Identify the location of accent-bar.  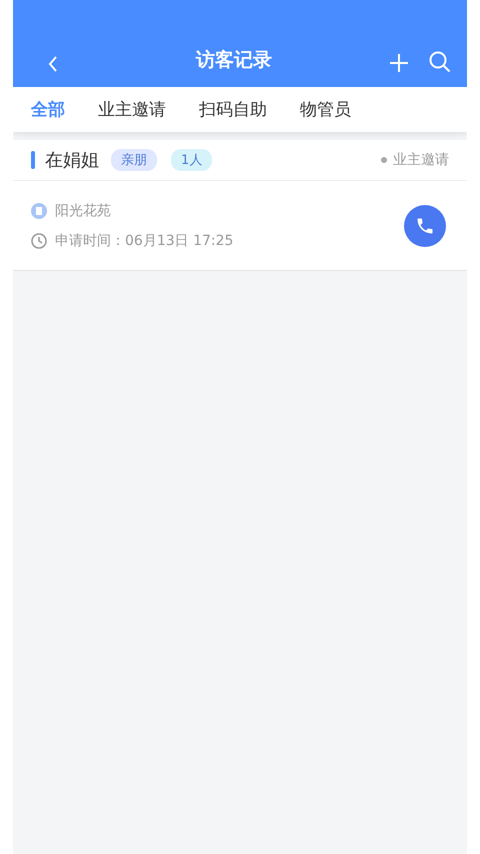
(33, 160).